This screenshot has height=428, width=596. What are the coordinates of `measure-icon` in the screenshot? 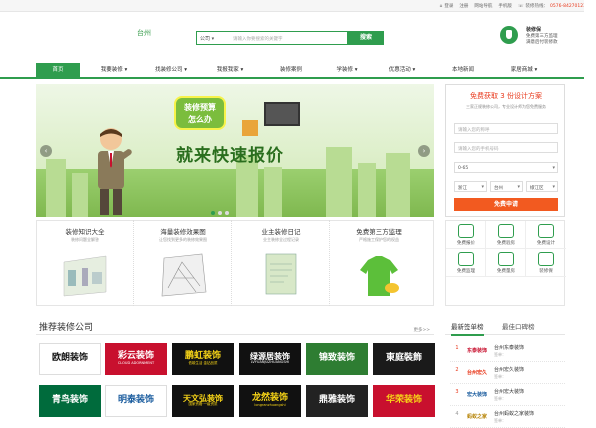 It's located at (506, 259).